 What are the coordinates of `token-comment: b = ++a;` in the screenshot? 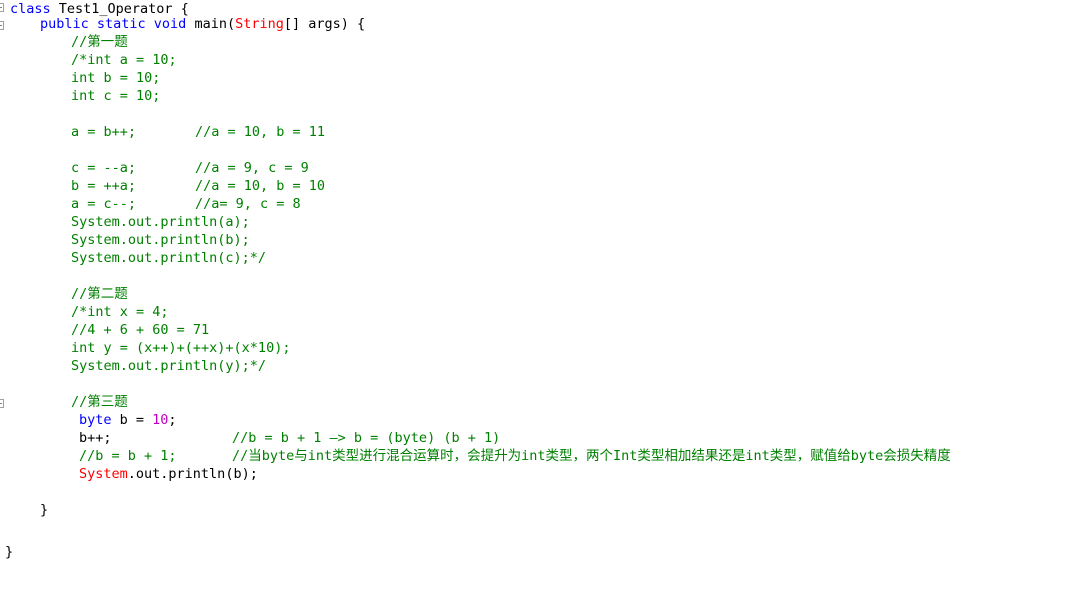 It's located at (104, 186).